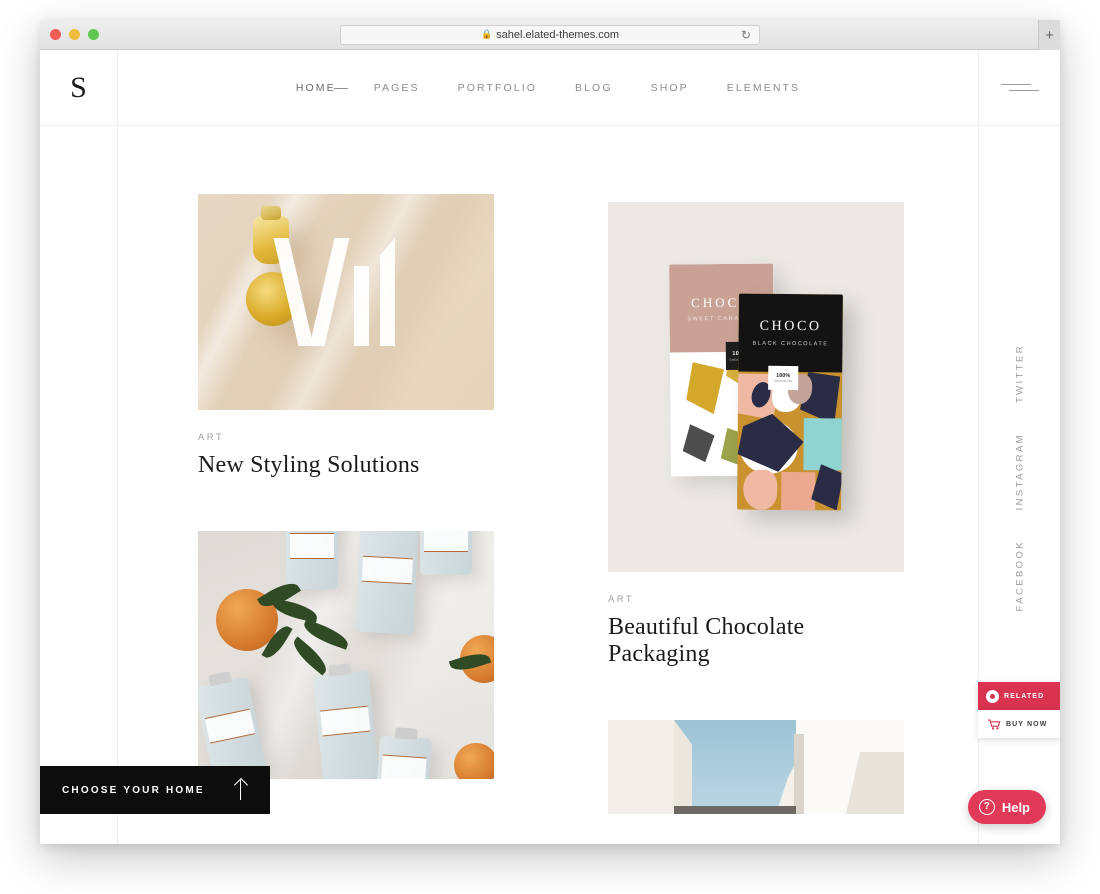 The width and height of the screenshot is (1100, 894). What do you see at coordinates (1019, 575) in the screenshot?
I see `social-link-facebook: FACEBOOK` at bounding box center [1019, 575].